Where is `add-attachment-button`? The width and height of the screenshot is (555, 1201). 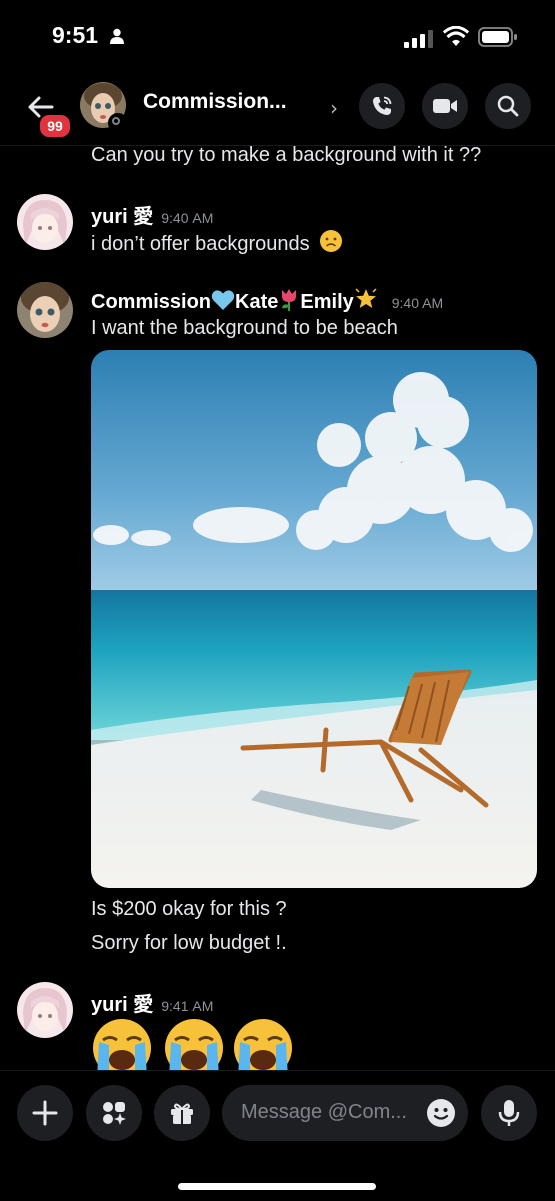 add-attachment-button is located at coordinates (45, 1113).